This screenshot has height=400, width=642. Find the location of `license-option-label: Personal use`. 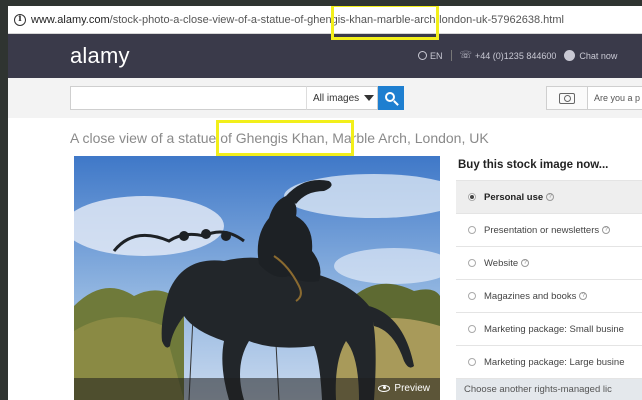

license-option-label: Personal use is located at coordinates (514, 197).